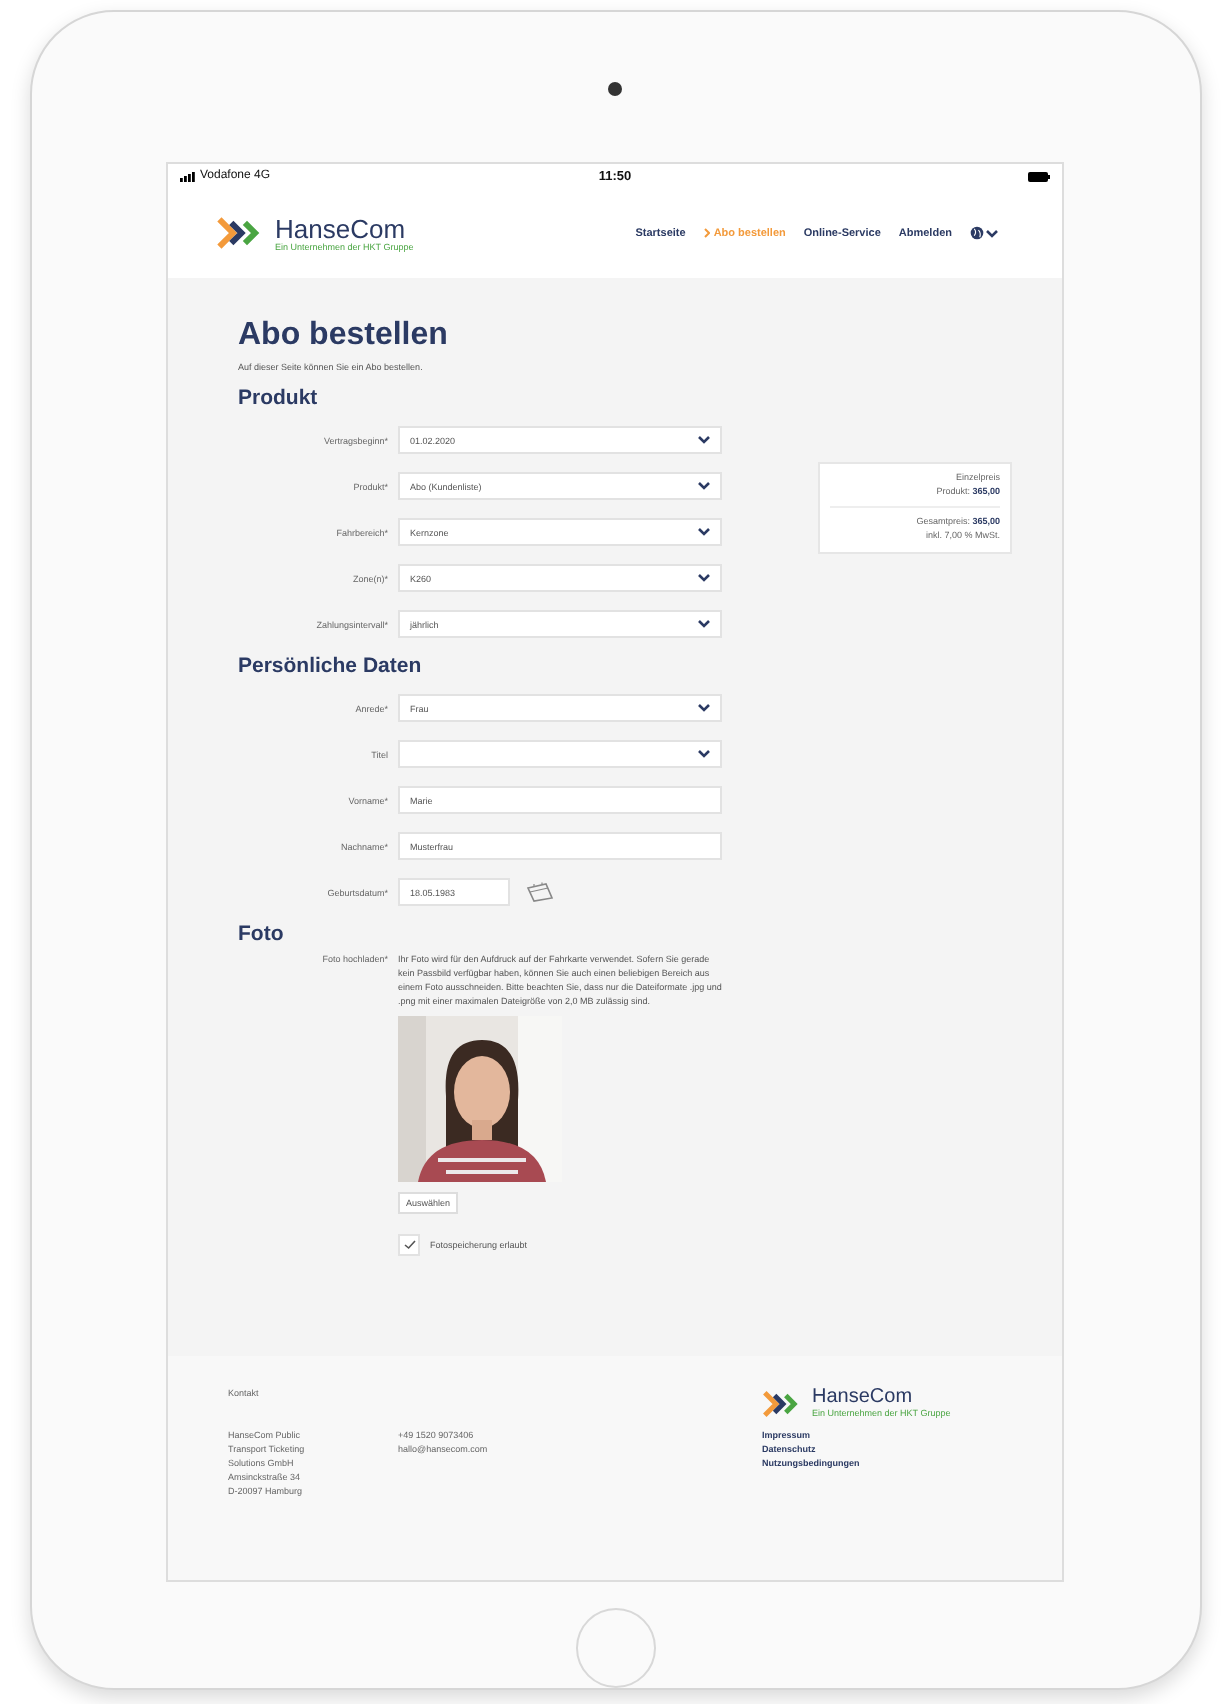  What do you see at coordinates (984, 233) in the screenshot?
I see `language-button` at bounding box center [984, 233].